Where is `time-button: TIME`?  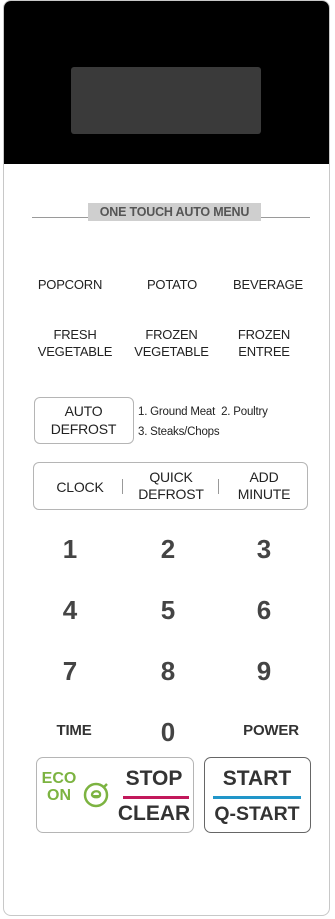
time-button: TIME is located at coordinates (74, 731).